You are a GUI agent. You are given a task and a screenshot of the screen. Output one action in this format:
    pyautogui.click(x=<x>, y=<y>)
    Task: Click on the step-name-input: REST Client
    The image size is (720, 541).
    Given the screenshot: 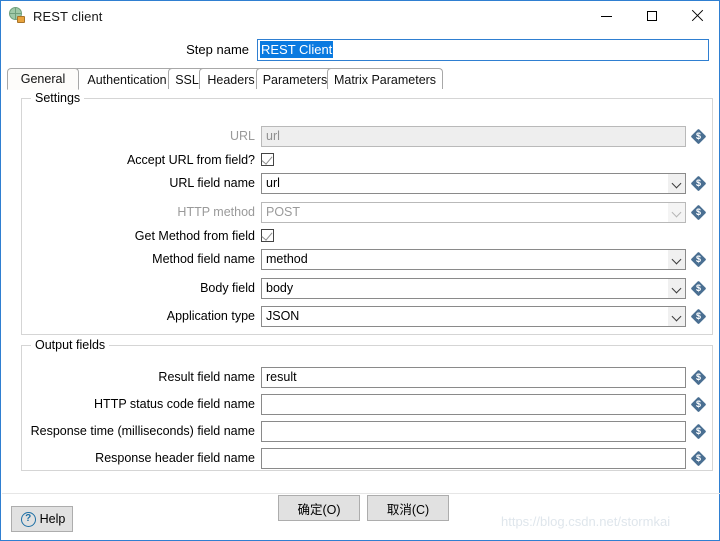 What is the action you would take?
    pyautogui.click(x=483, y=50)
    